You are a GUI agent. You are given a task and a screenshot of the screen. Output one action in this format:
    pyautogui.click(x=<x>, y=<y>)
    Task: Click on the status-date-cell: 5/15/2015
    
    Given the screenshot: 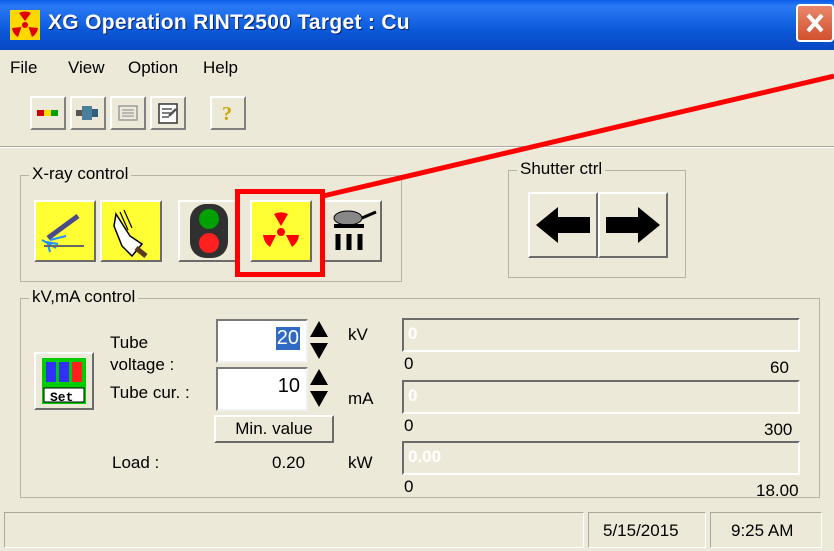 What is the action you would take?
    pyautogui.click(x=647, y=530)
    